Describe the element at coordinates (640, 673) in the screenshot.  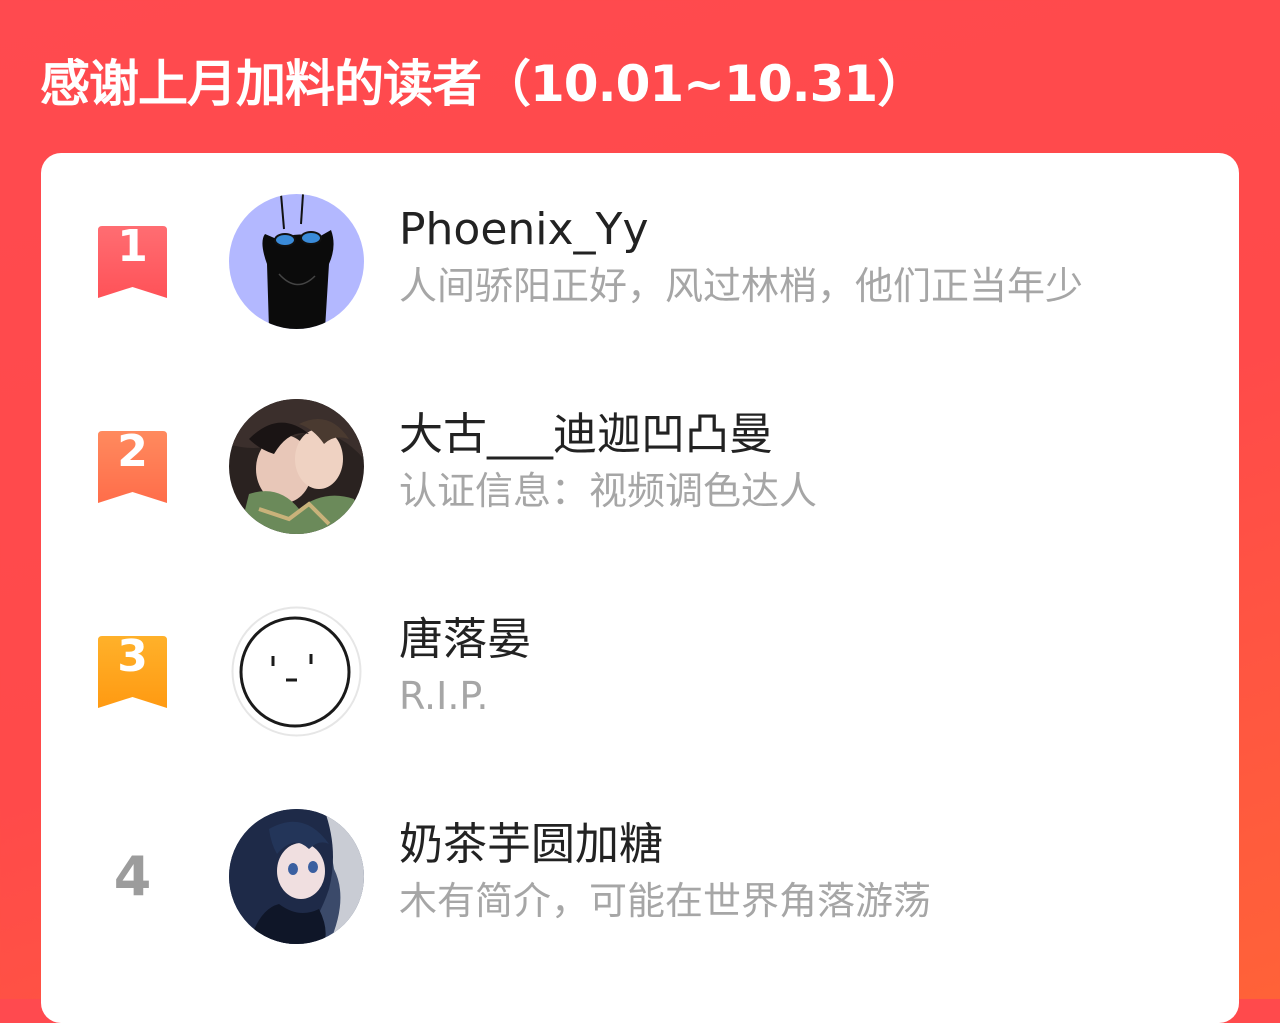
I see `reader-row-3: 3 唐落晏 R.I.P.` at that location.